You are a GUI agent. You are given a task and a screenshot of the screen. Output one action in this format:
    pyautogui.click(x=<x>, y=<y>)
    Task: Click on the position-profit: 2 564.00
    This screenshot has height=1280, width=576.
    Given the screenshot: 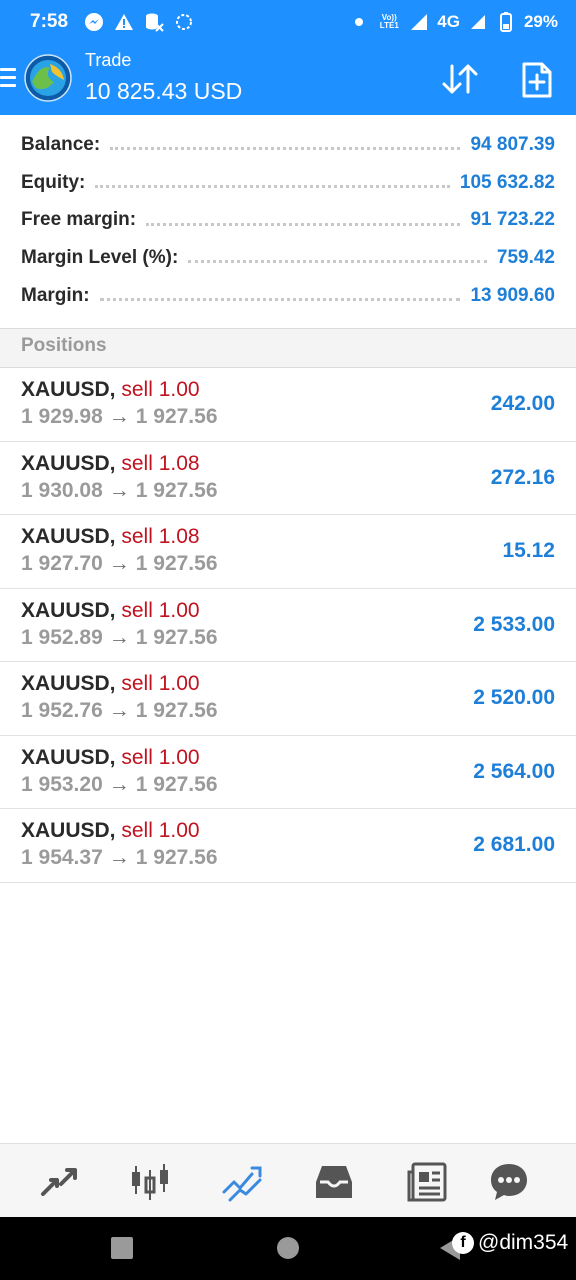 What is the action you would take?
    pyautogui.click(x=514, y=771)
    